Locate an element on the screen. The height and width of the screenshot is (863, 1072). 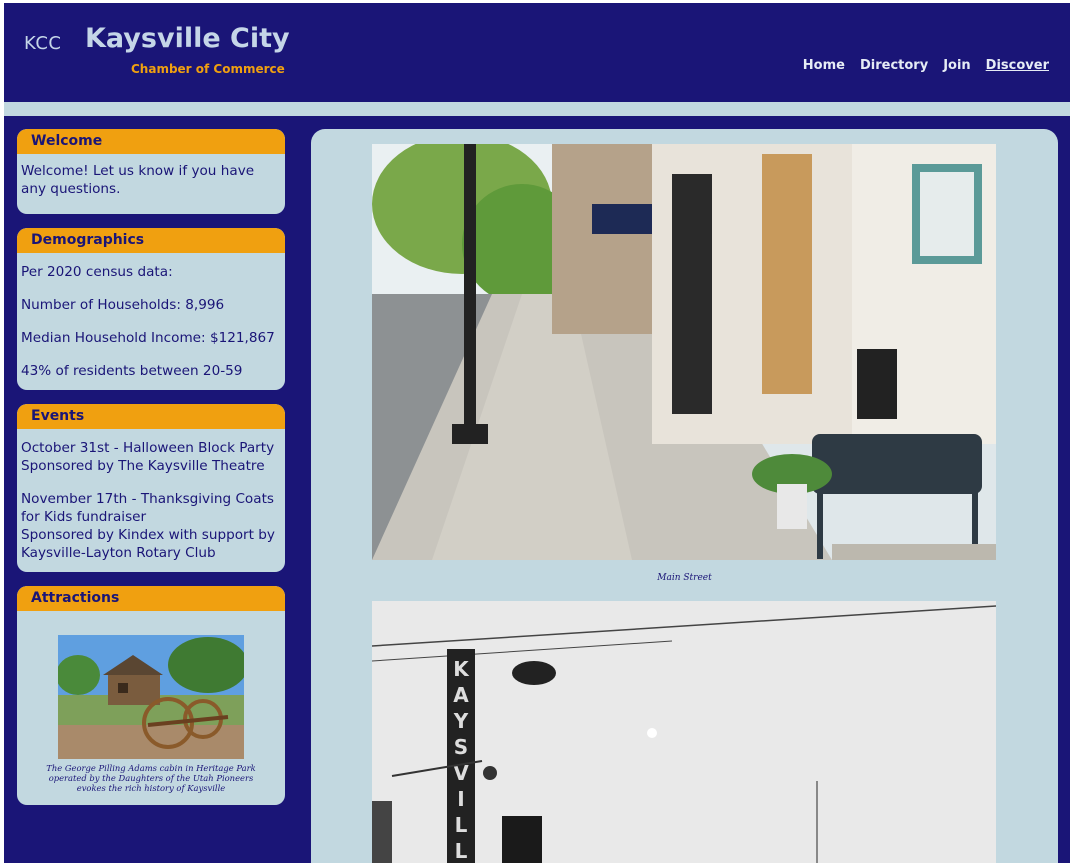
demographics-title: Demographics is located at coordinates (151, 240).